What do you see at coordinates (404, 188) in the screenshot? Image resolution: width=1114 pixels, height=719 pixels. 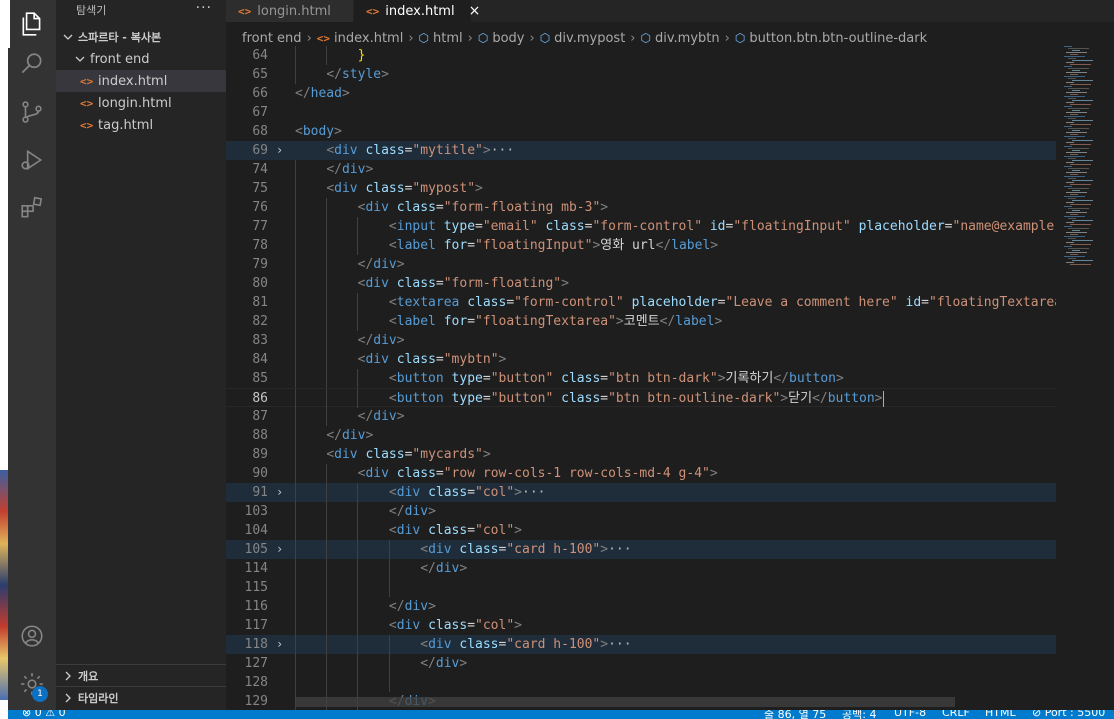 I see `code-text: <div class="mypost">` at bounding box center [404, 188].